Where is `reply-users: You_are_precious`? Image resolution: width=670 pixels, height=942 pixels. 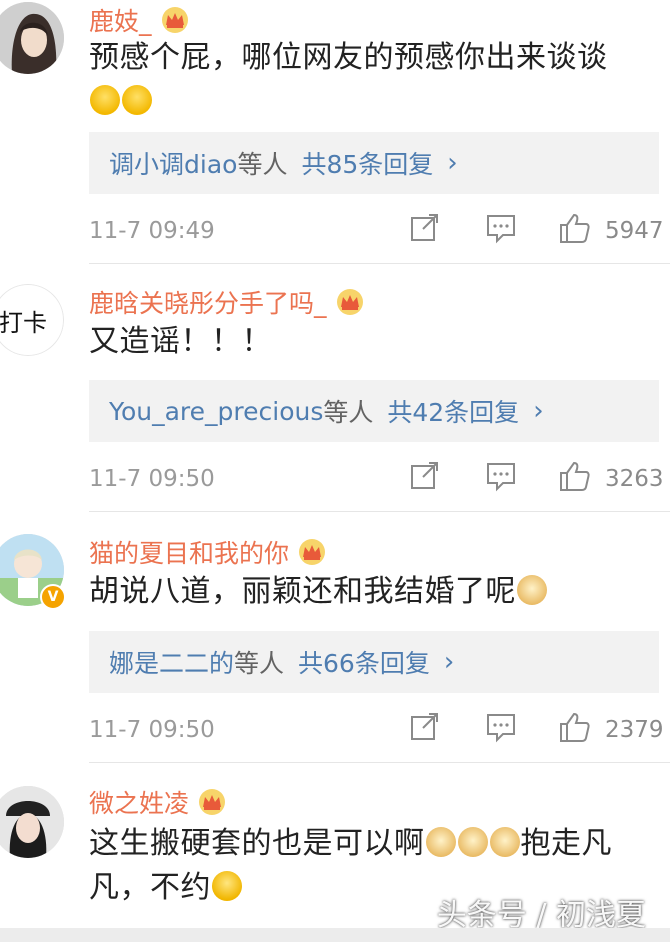
reply-users: You_are_precious is located at coordinates (216, 411).